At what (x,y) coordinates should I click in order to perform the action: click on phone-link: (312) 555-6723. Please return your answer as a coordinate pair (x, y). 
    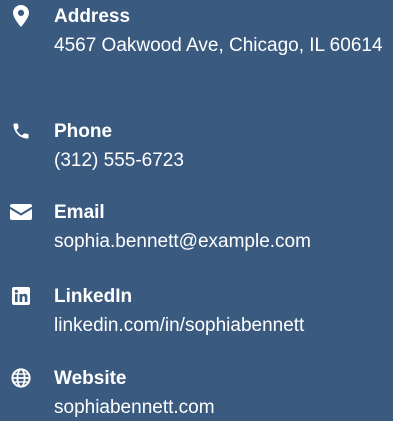
    Looking at the image, I should click on (221, 160).